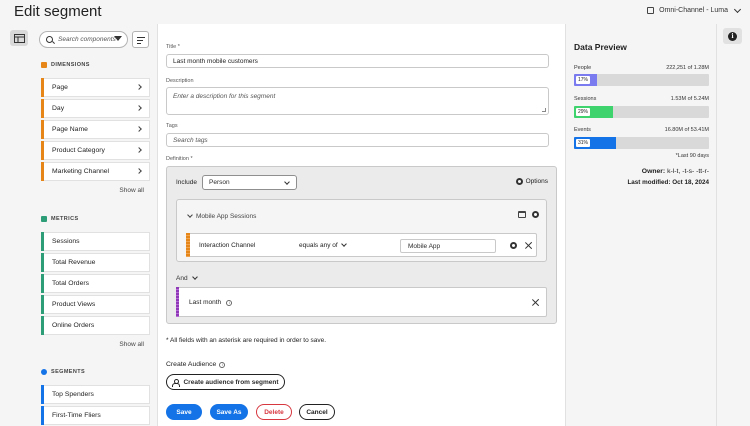  What do you see at coordinates (522, 214) in the screenshot?
I see `container-collapse-icon` at bounding box center [522, 214].